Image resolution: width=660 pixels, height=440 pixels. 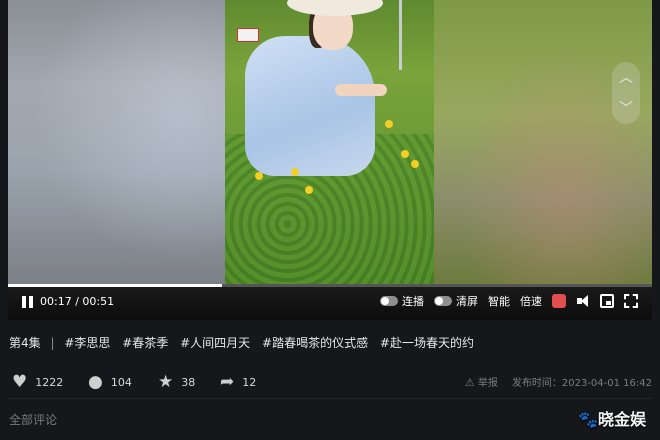 I want to click on watermark: 🐾晓金娱, so click(x=612, y=418).